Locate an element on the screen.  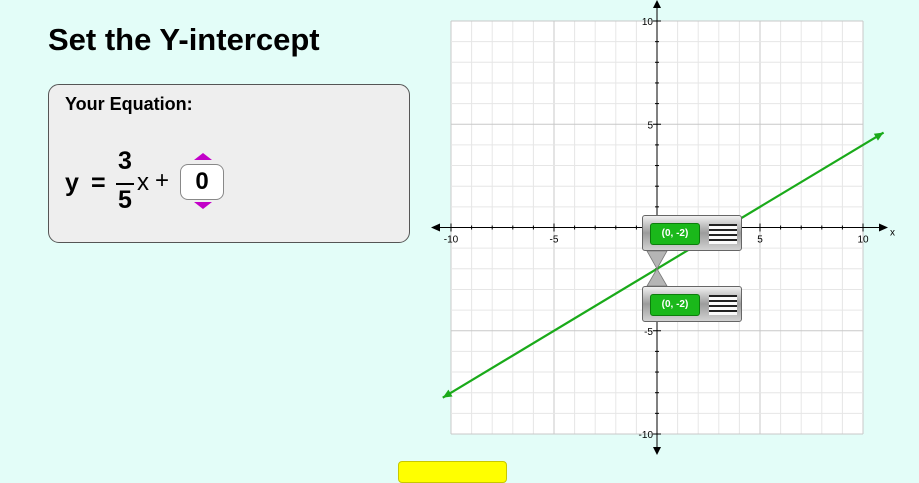
decrement-arrow-icon is located at coordinates (203, 205).